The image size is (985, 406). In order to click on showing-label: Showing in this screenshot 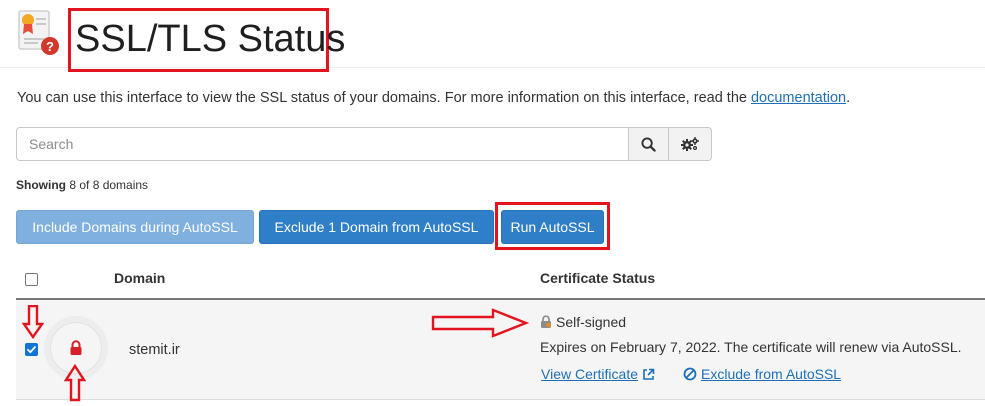, I will do `click(41, 185)`.